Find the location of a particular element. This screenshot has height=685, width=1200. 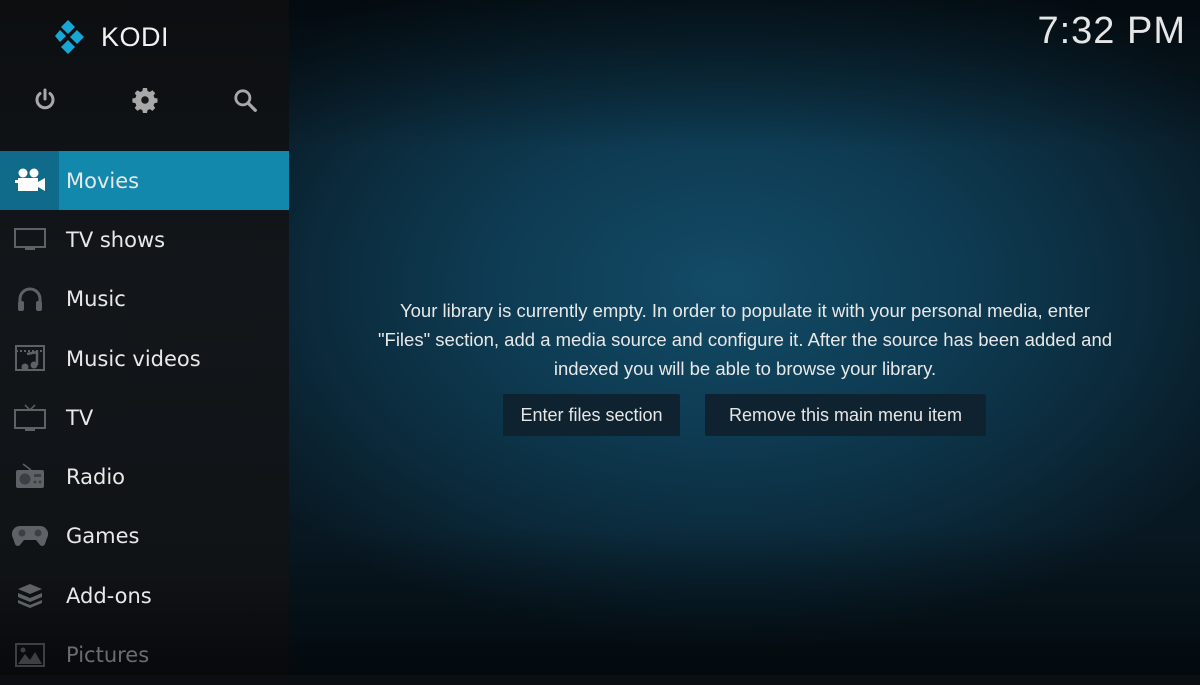

search-button is located at coordinates (245, 100).